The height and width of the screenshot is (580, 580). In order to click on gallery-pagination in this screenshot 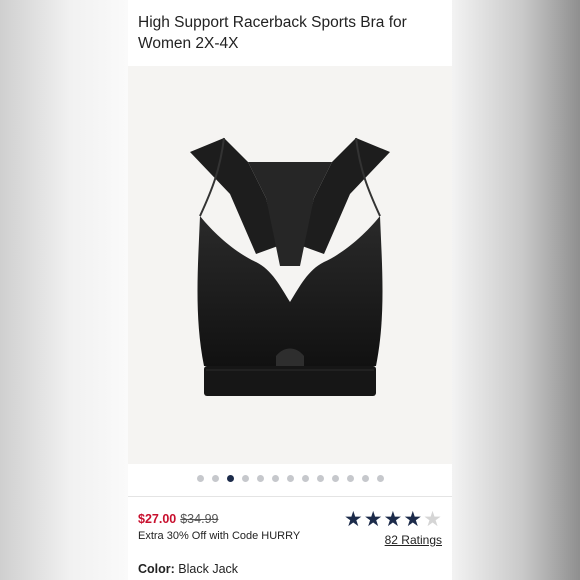, I will do `click(290, 478)`.